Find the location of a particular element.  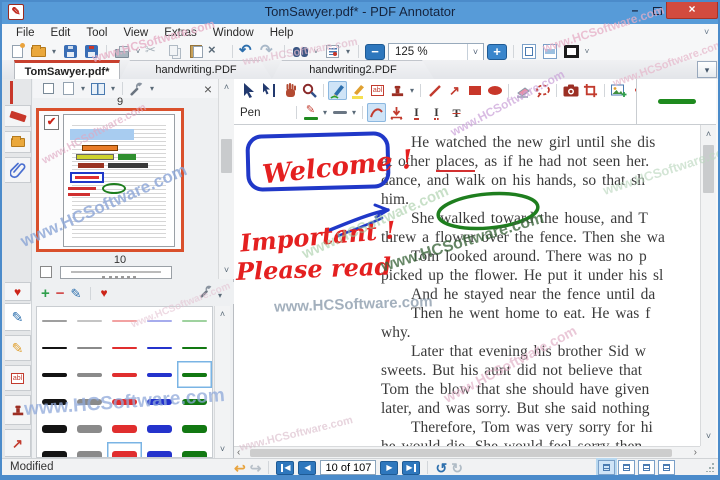

find-dropdown: ˅ is located at coordinates (316, 51).